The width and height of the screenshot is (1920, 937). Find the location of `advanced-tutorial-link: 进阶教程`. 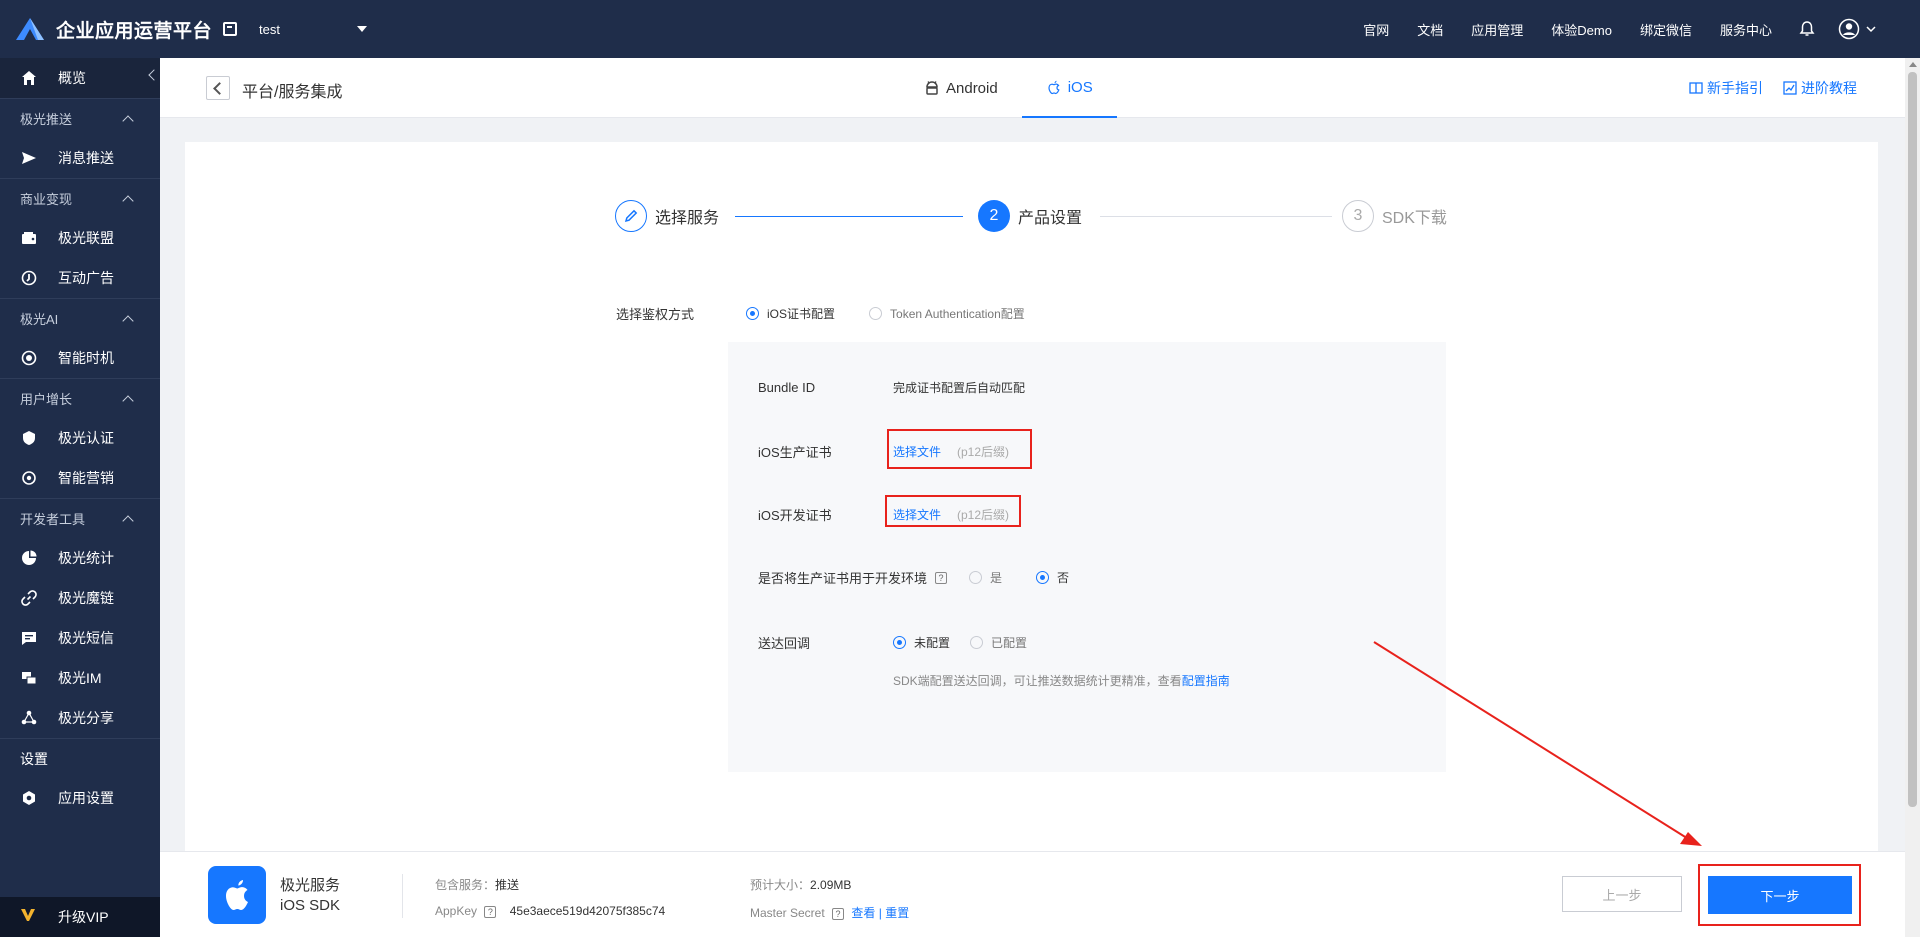

advanced-tutorial-link: 进阶教程 is located at coordinates (1820, 88).